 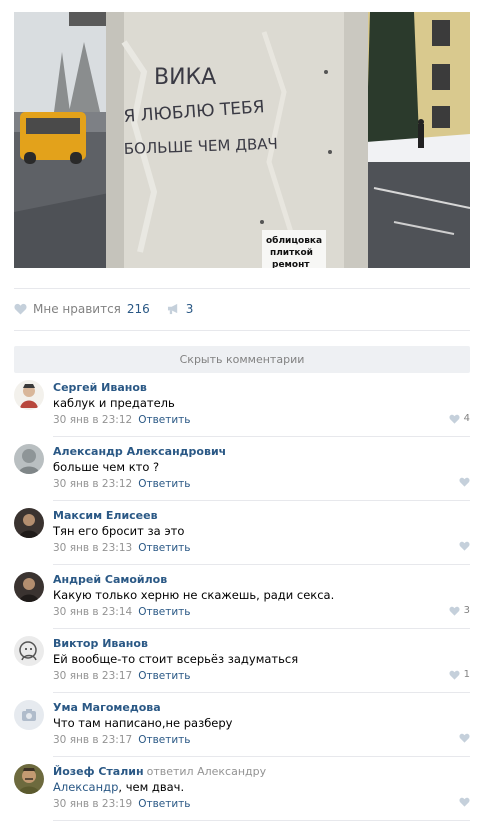 I want to click on comment-text: , чем двач., so click(x=151, y=787).